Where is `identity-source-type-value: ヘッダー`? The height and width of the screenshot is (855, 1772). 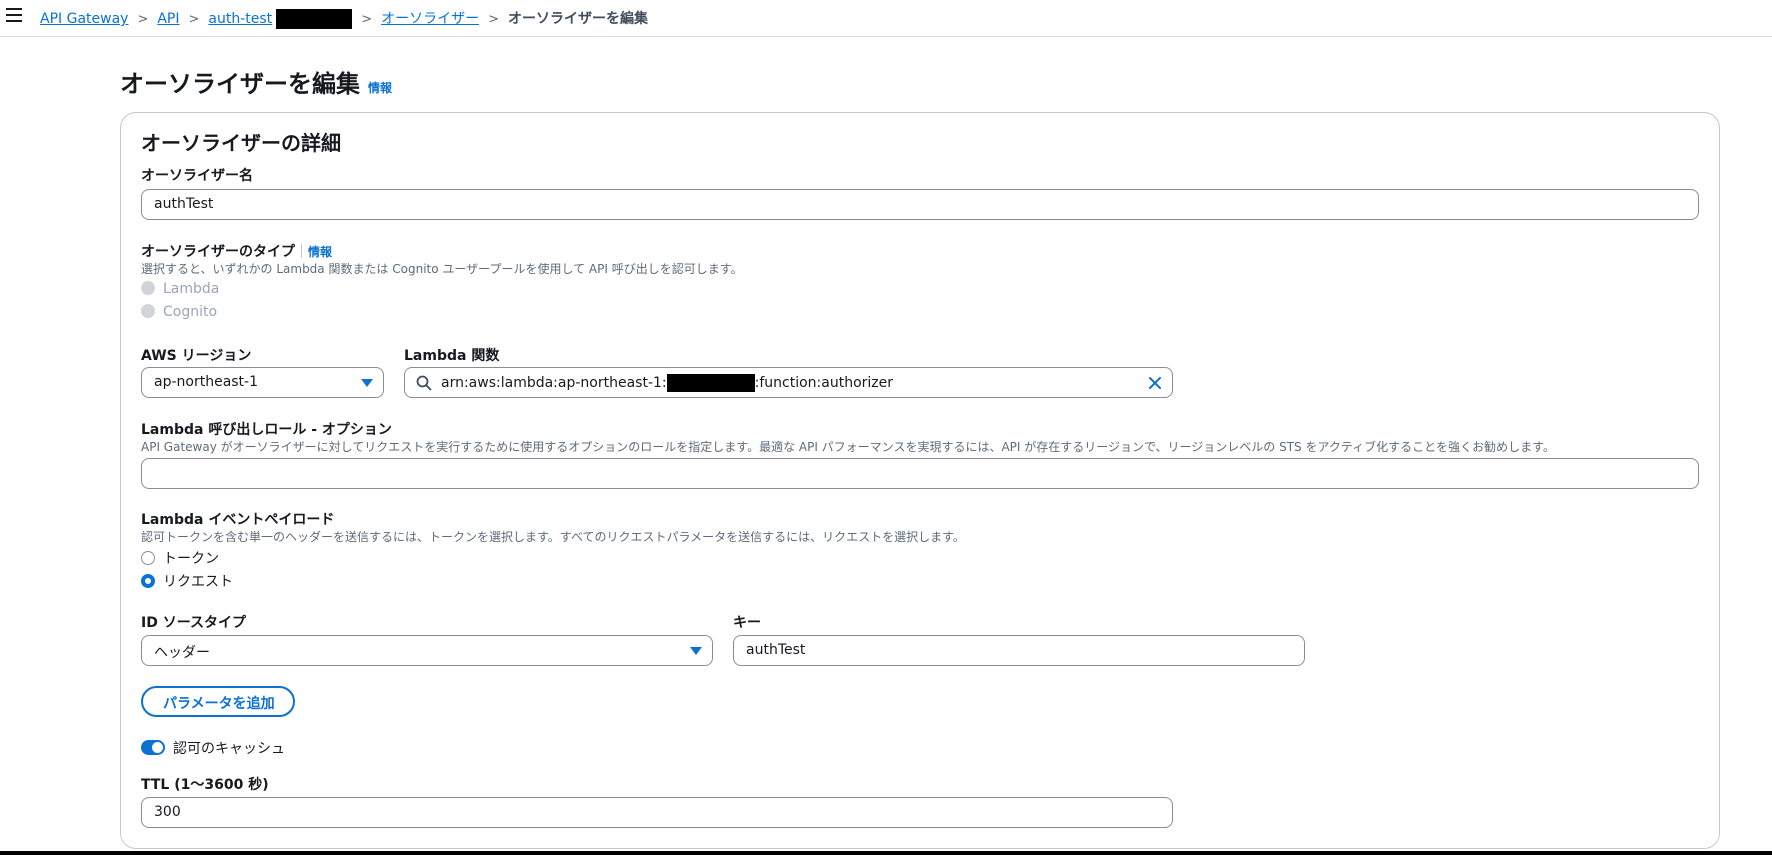
identity-source-type-value: ヘッダー is located at coordinates (182, 653).